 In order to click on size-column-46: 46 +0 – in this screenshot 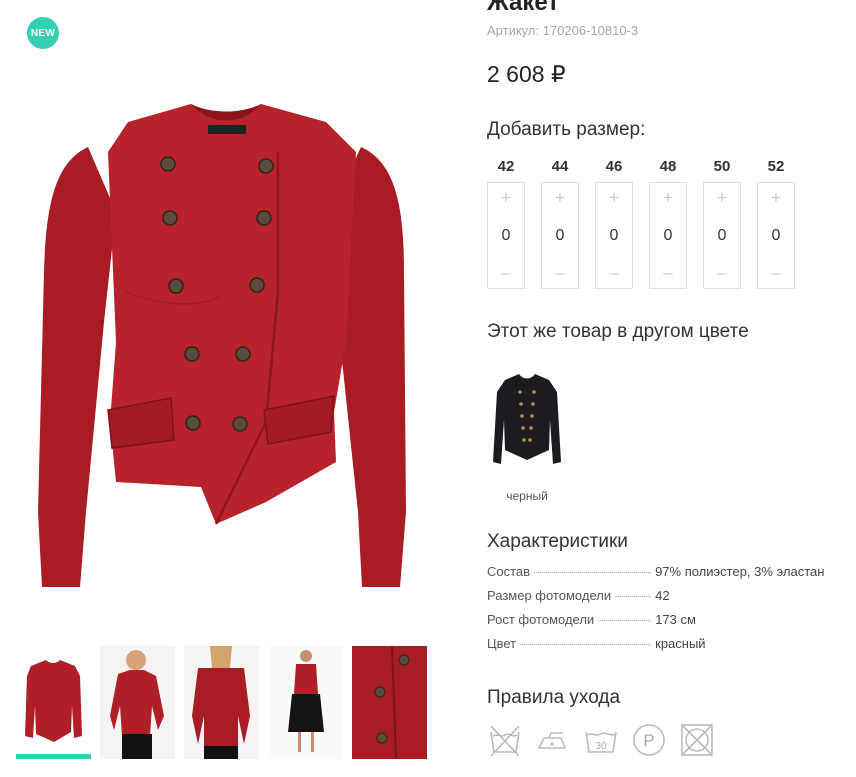, I will do `click(614, 222)`.